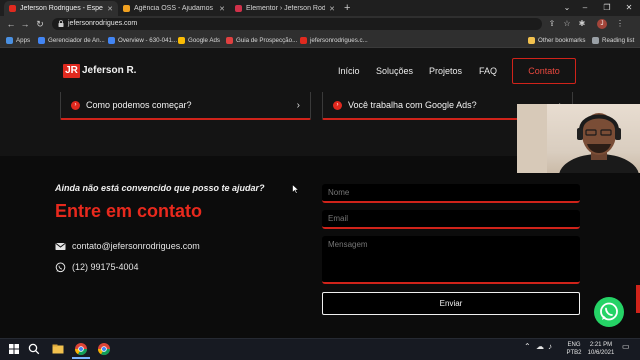 The height and width of the screenshot is (360, 640). I want to click on keyboard-layout: PTB2, so click(574, 353).